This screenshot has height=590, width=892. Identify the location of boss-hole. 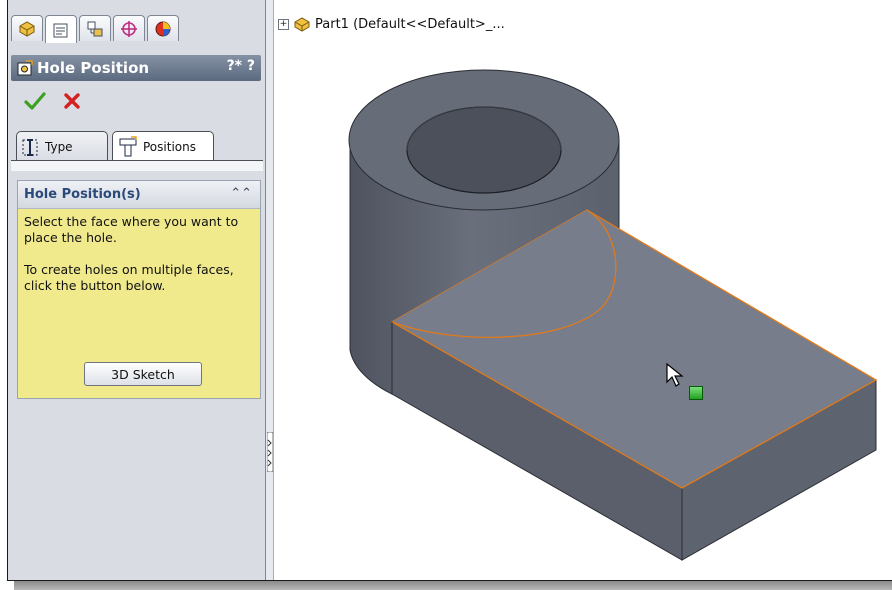
(484, 150).